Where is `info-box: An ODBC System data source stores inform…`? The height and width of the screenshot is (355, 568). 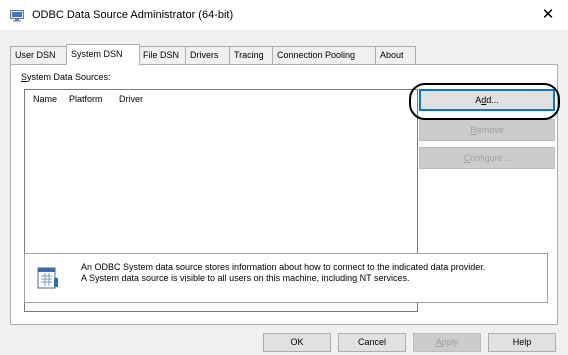
info-box: An ODBC System data source stores inform… is located at coordinates (286, 278).